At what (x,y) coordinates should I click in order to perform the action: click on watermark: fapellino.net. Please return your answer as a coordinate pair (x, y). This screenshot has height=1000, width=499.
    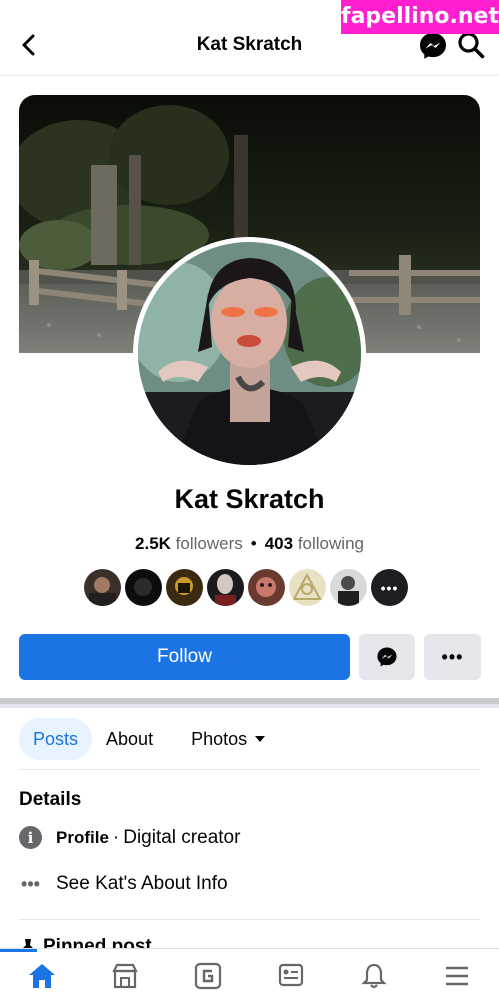
    Looking at the image, I should click on (420, 17).